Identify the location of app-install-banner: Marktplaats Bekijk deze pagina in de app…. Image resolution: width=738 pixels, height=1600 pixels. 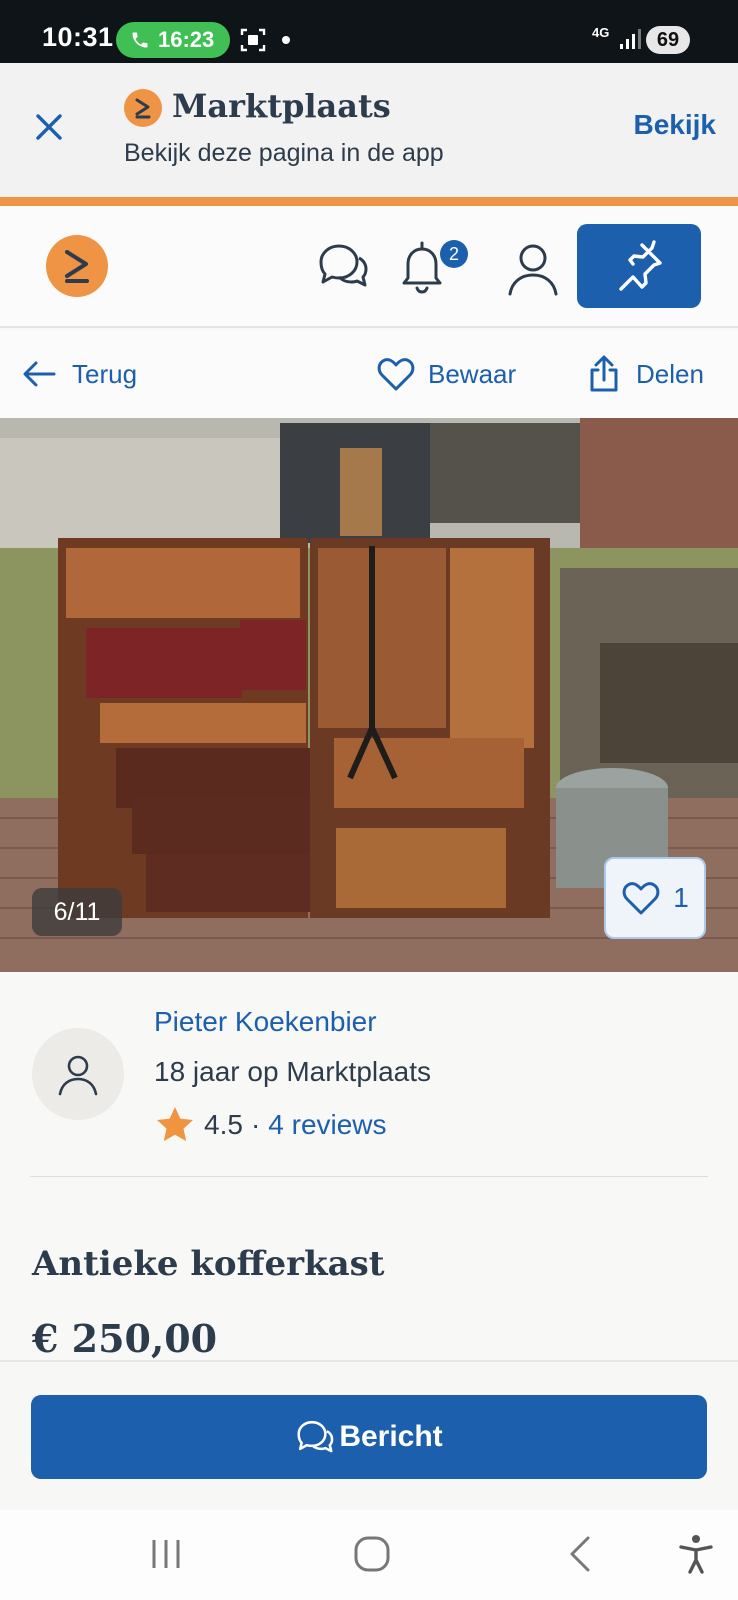
(369, 130).